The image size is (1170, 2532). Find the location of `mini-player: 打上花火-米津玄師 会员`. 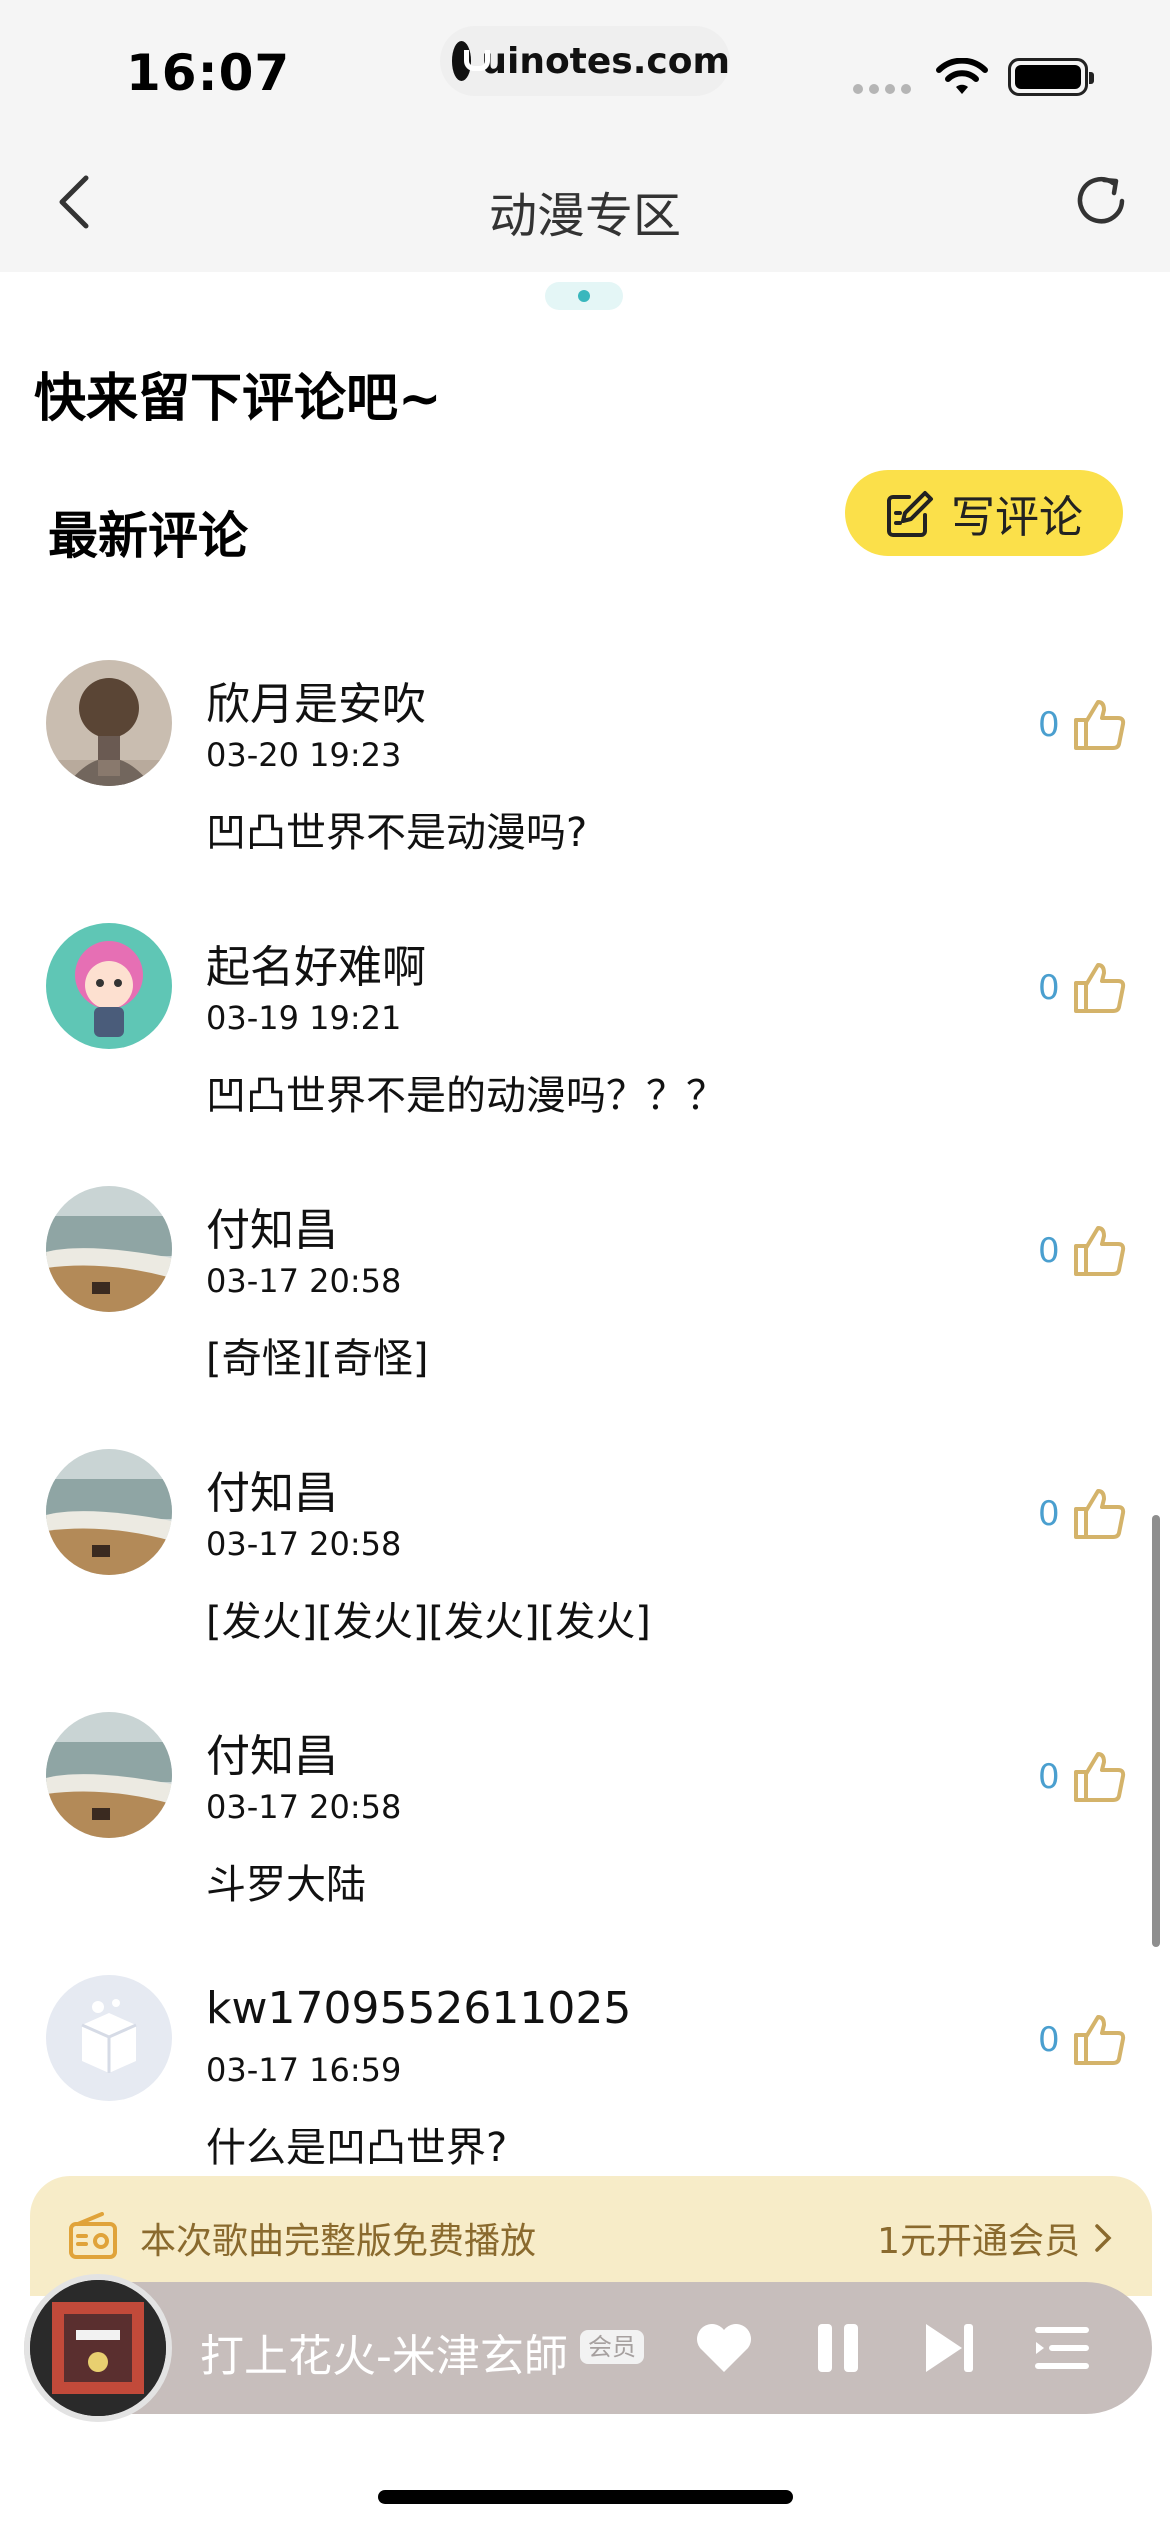

mini-player: 打上花火-米津玄師 会员 is located at coordinates (588, 2348).